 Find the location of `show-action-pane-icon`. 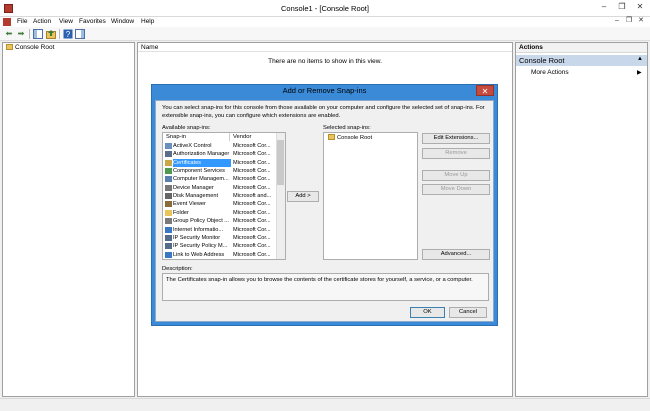

show-action-pane-icon is located at coordinates (80, 34).